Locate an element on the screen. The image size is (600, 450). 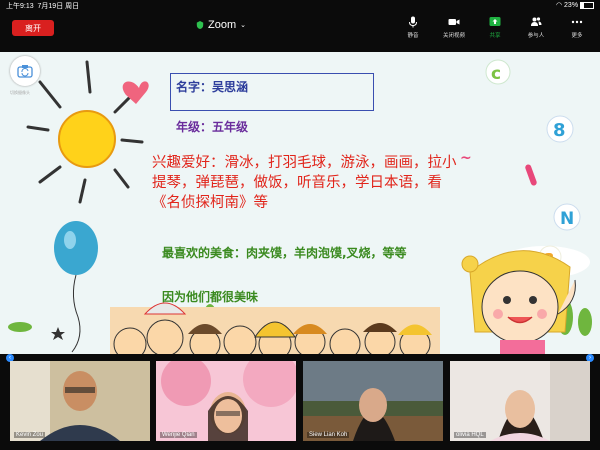
student-name: 名字：吴思涵 is located at coordinates (212, 87).